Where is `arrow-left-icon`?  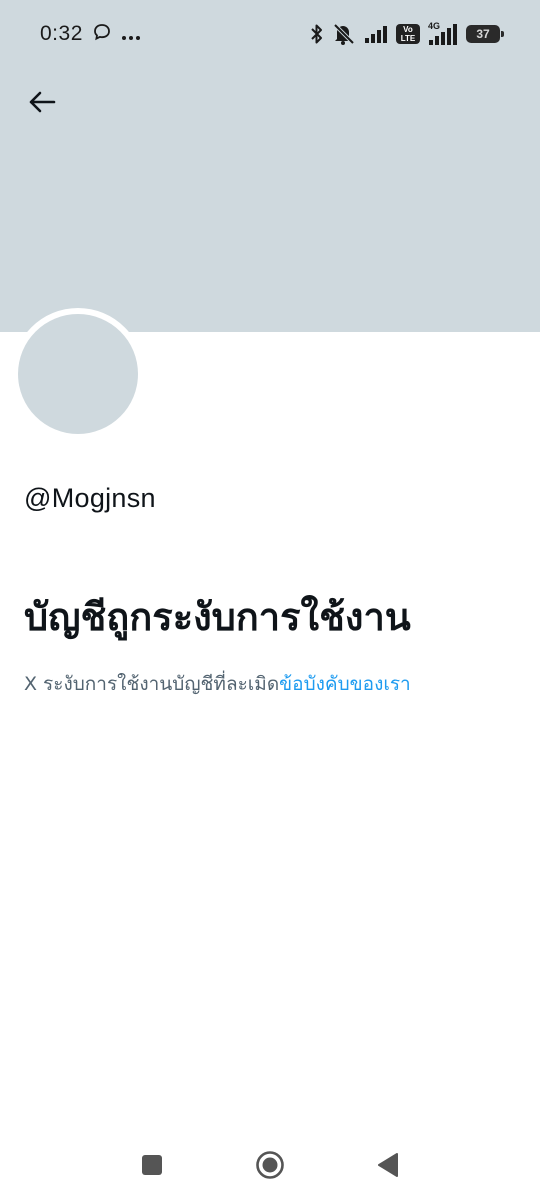
arrow-left-icon is located at coordinates (42, 102).